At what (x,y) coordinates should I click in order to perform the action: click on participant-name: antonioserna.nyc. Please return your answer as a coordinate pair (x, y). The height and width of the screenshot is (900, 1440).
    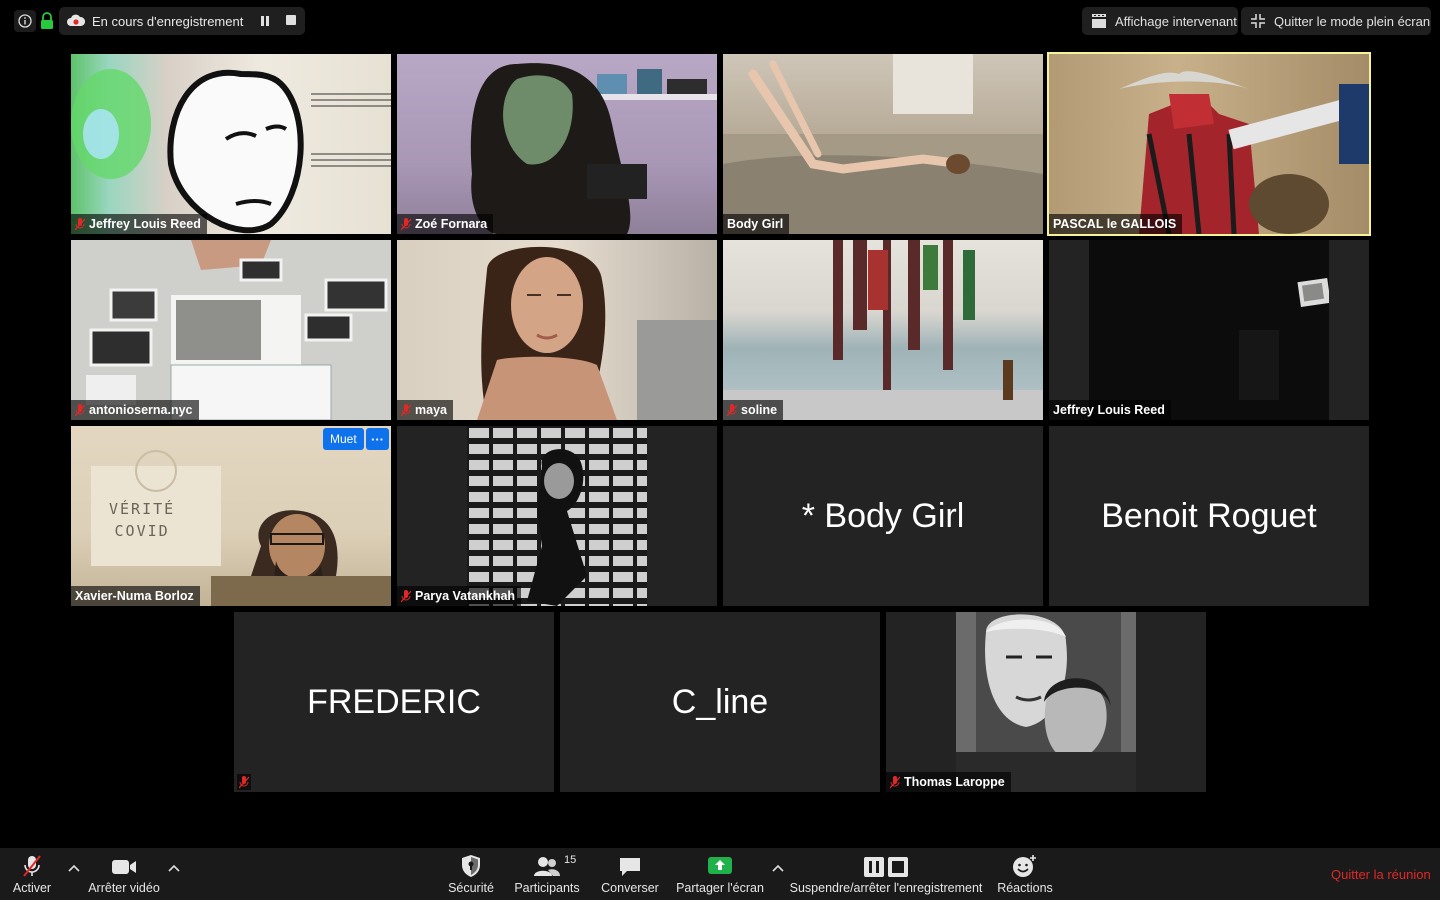
    Looking at the image, I should click on (141, 410).